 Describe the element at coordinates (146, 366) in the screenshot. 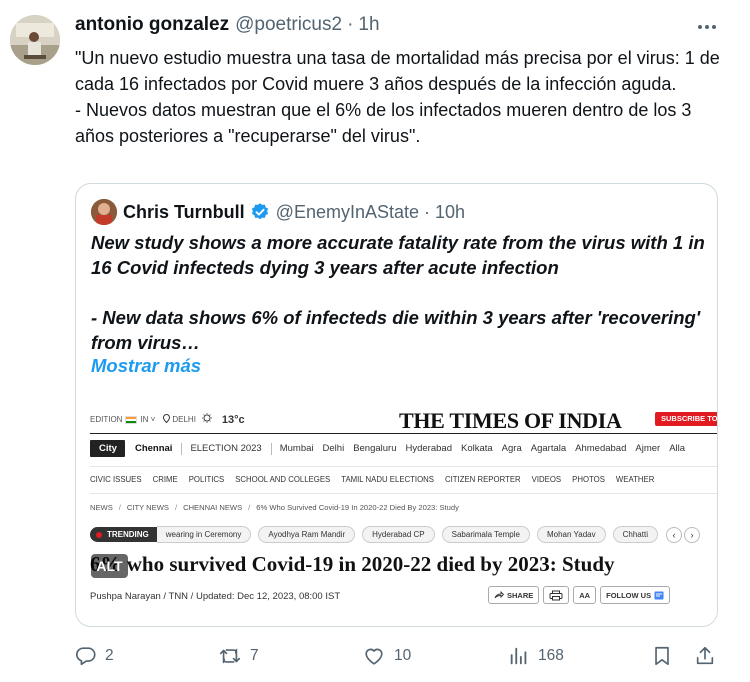

I see `show-more-link: Mostrar más` at that location.